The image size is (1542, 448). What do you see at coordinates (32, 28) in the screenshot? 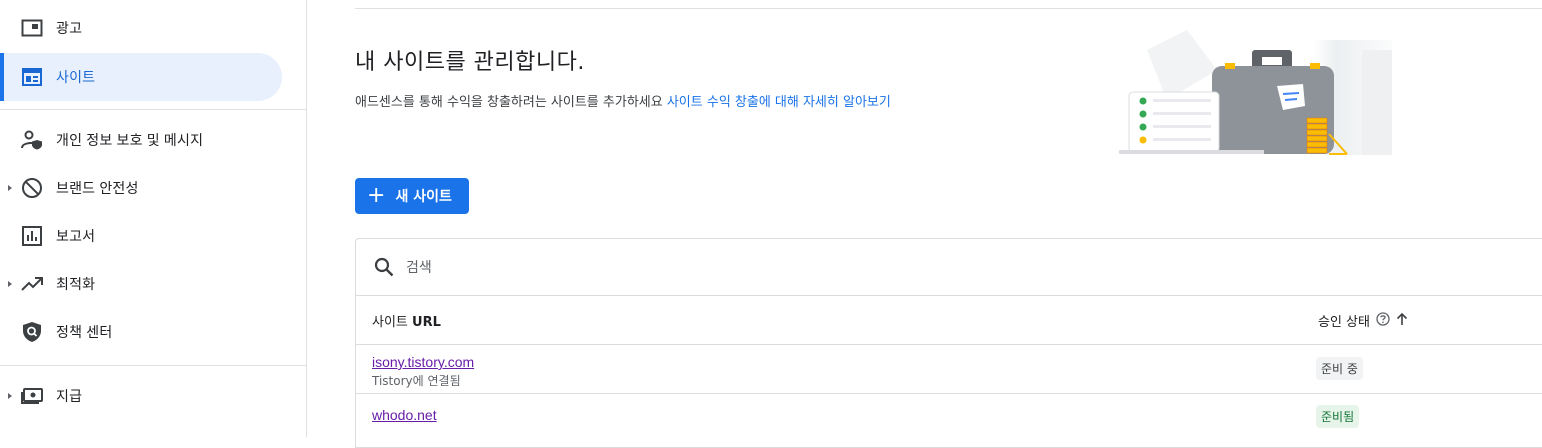
I see `ads-icon` at bounding box center [32, 28].